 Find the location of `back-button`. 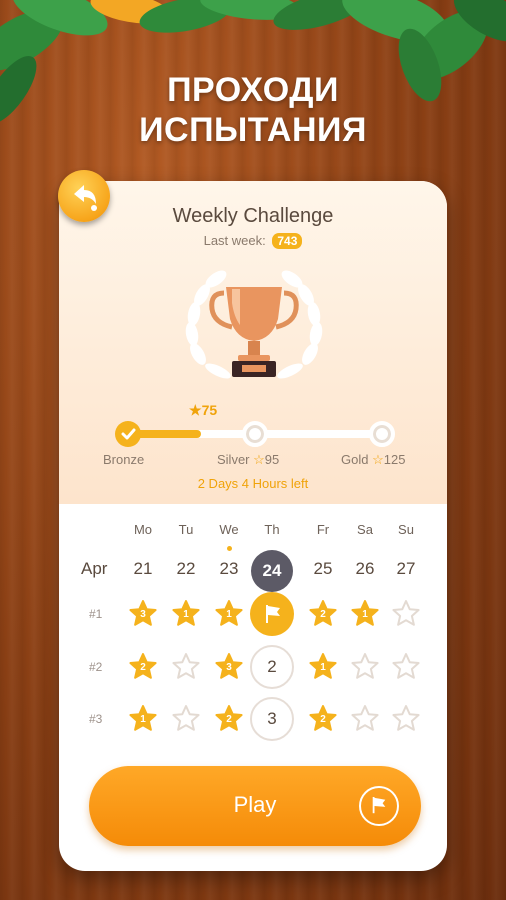

back-button is located at coordinates (84, 196).